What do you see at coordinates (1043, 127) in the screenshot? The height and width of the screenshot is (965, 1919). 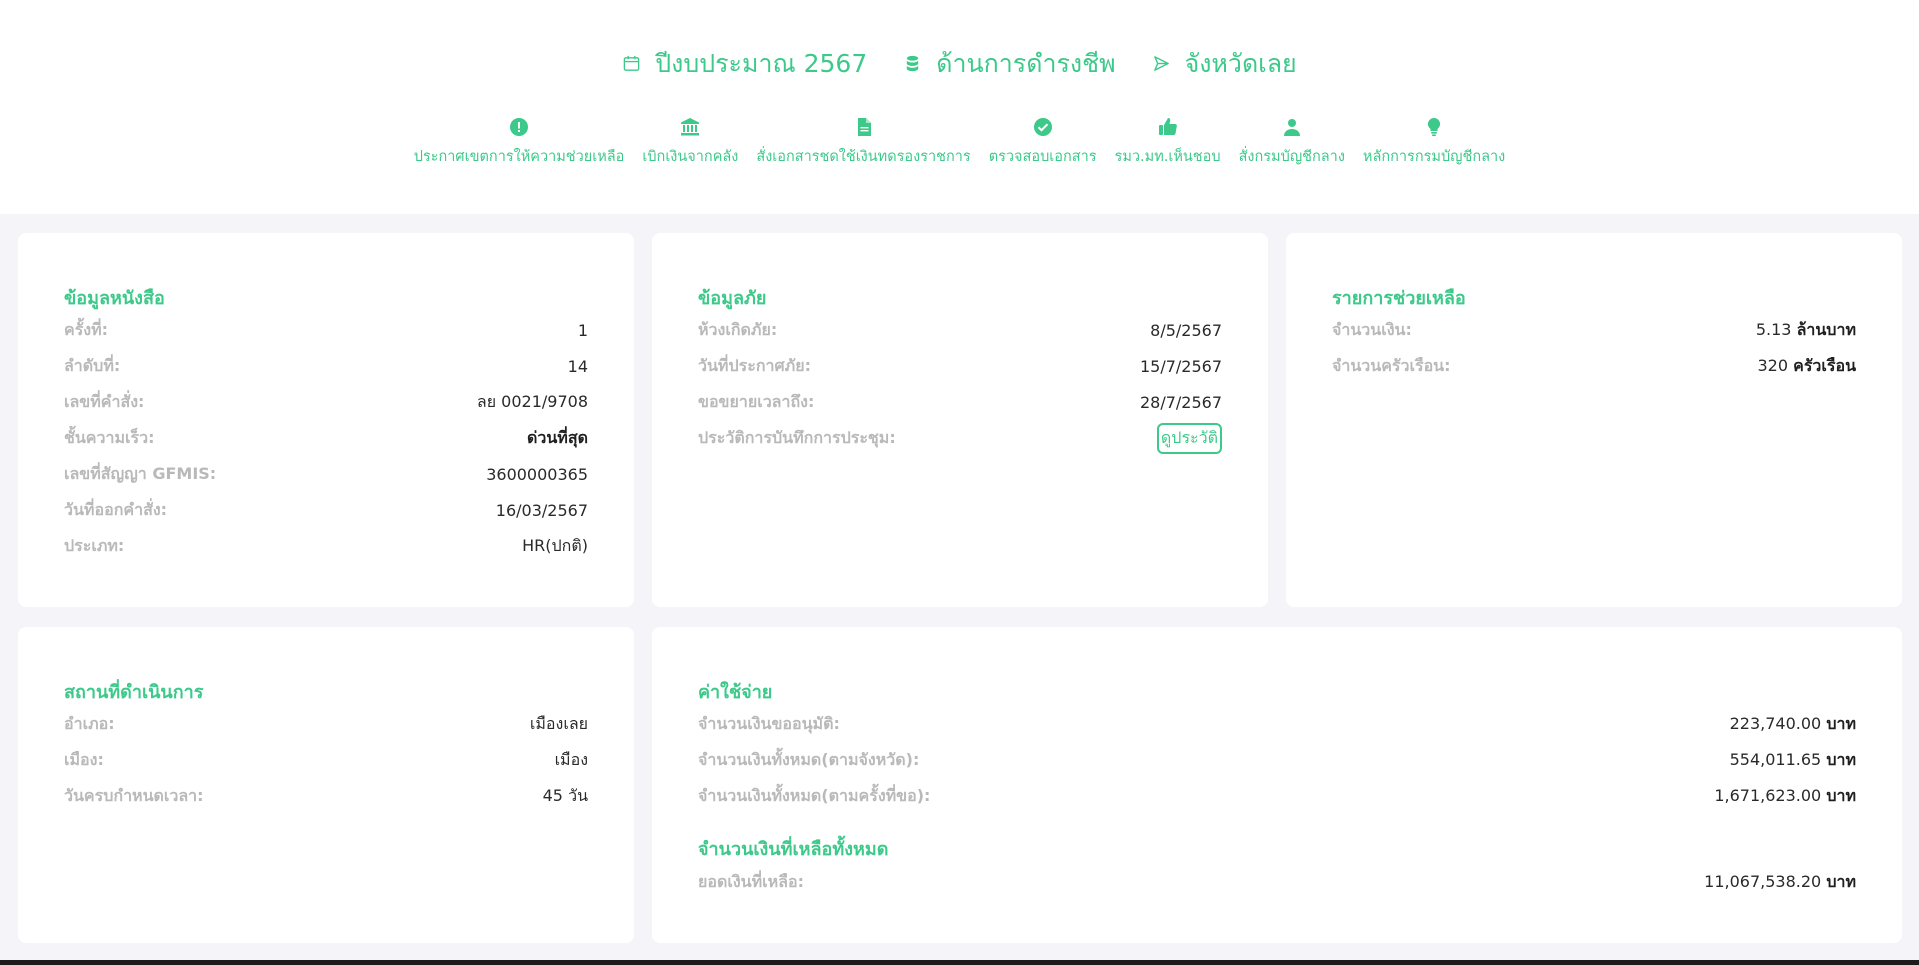 I see `check-circle-icon` at bounding box center [1043, 127].